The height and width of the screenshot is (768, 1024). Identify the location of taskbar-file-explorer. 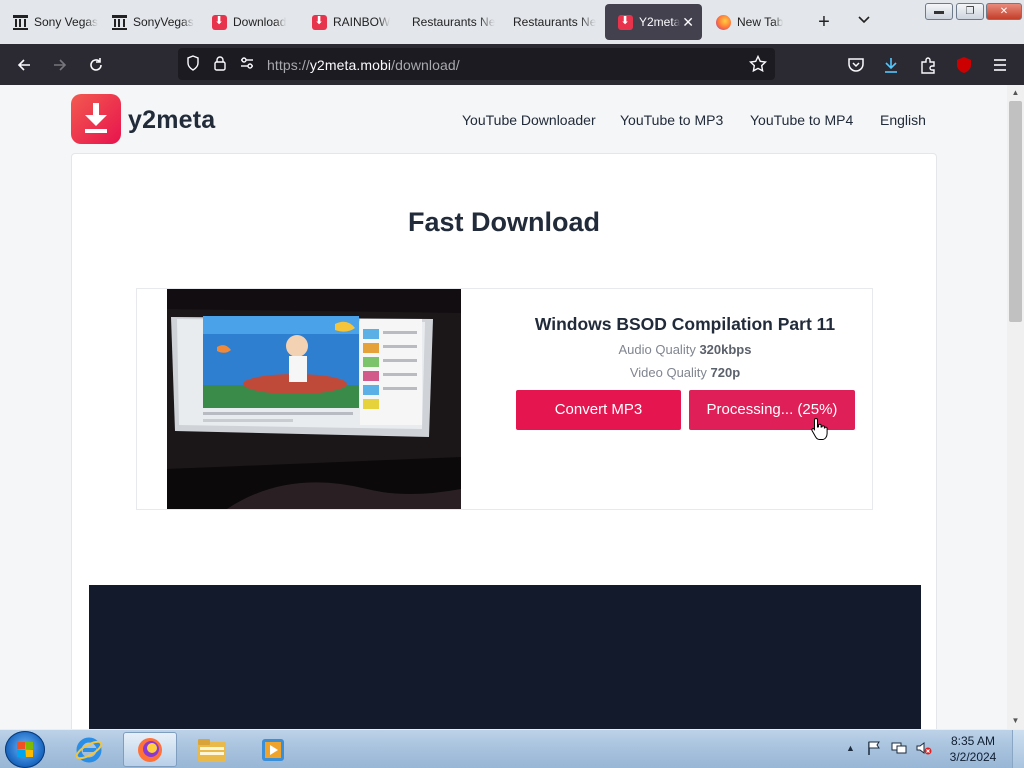
(212, 749).